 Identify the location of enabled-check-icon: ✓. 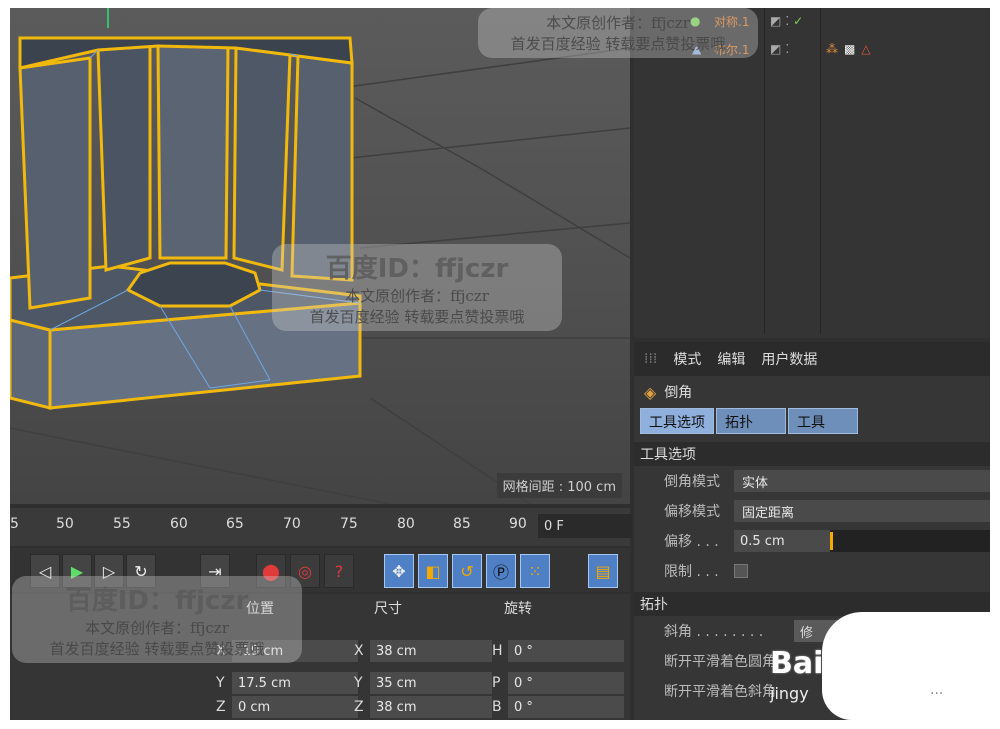
(798, 21).